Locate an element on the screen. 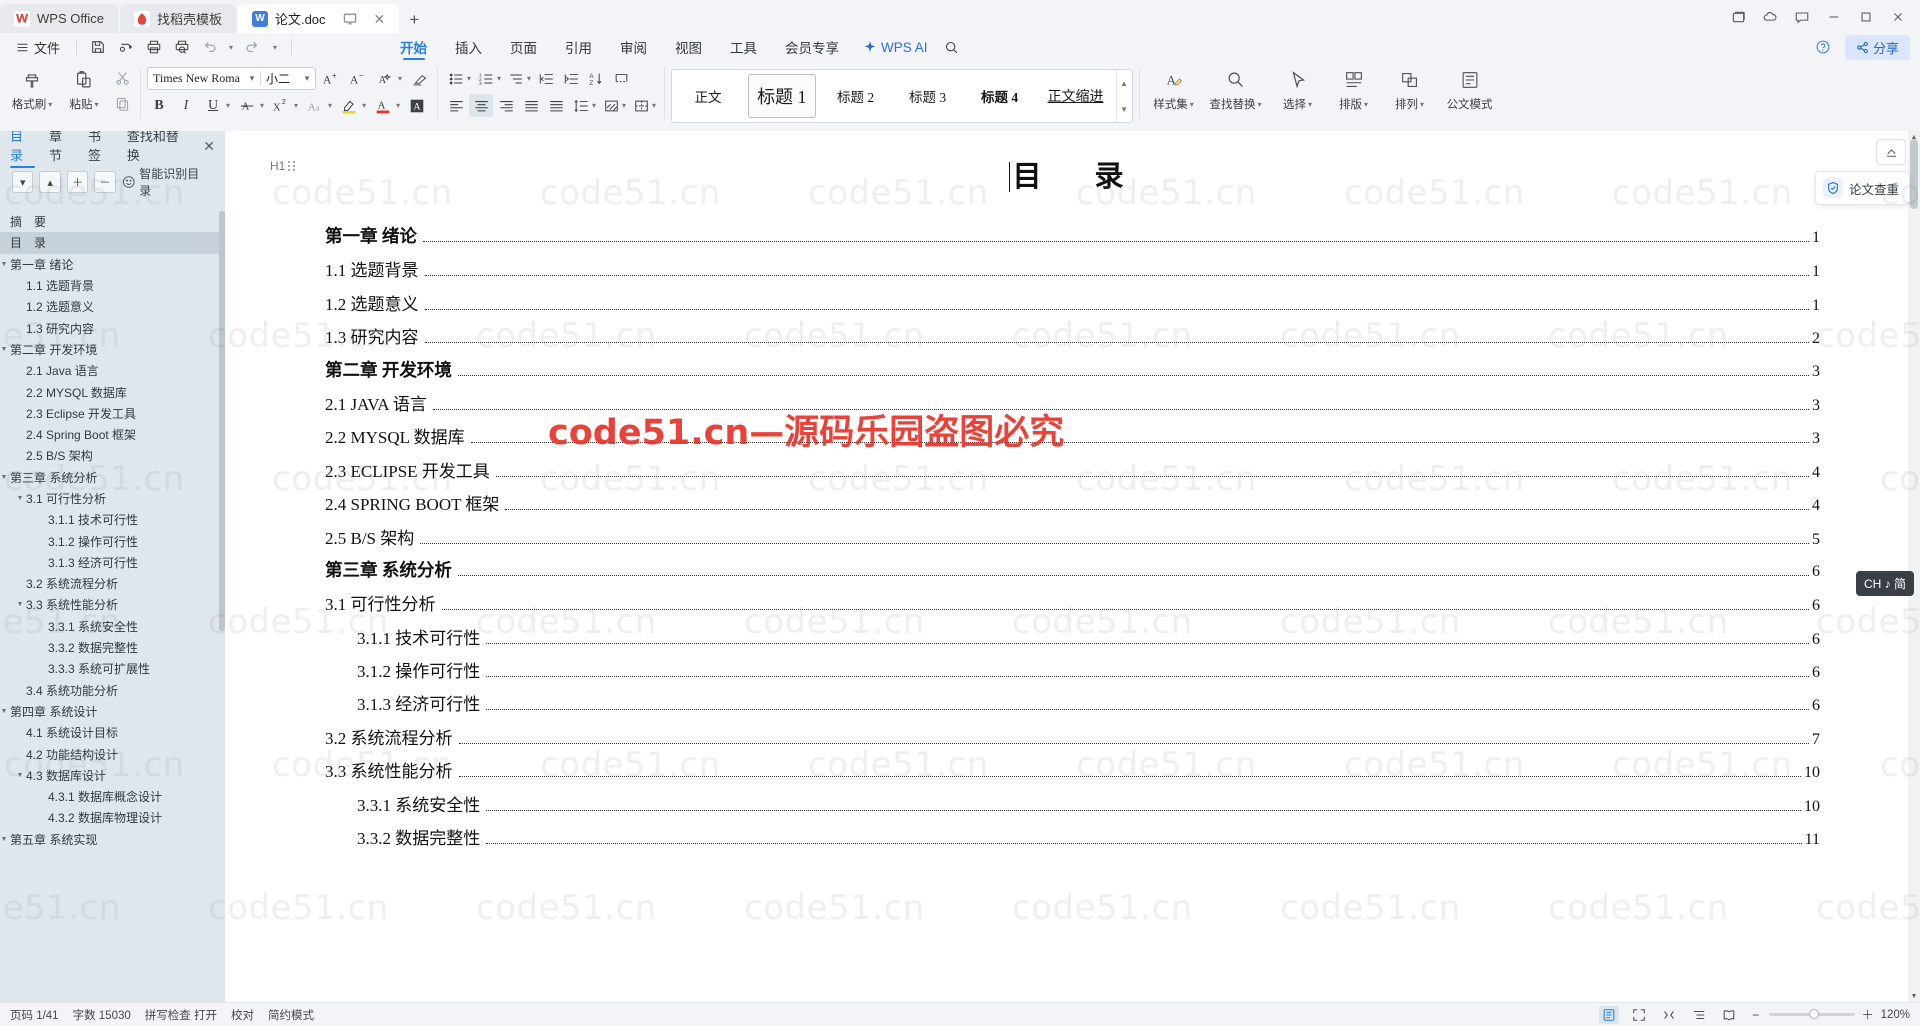 This screenshot has width=1920, height=1026. decrease-indent-button is located at coordinates (546, 78).